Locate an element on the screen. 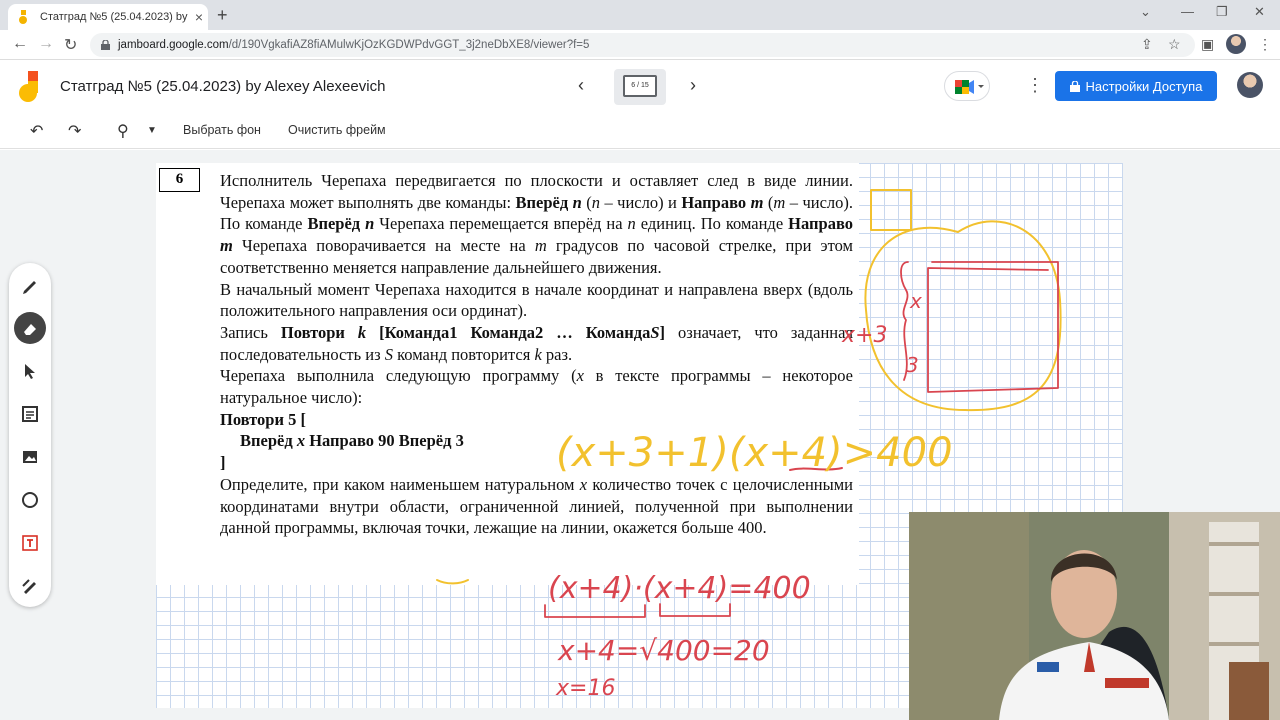 The height and width of the screenshot is (720, 1280). hw-side-x3: x+3 is located at coordinates (864, 335).